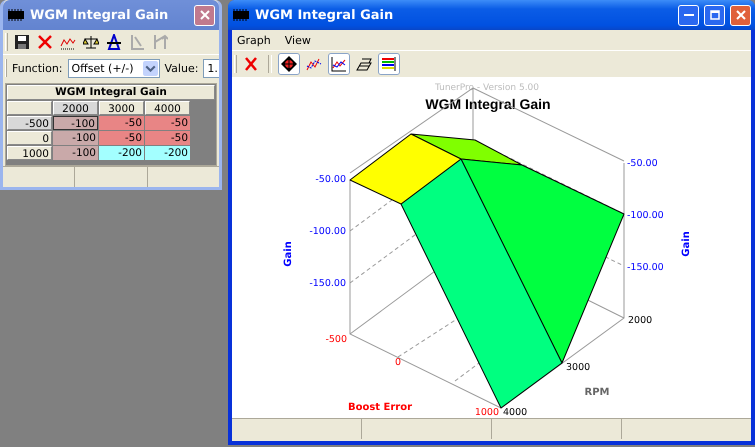 The width and height of the screenshot is (755, 447). I want to click on save-icon, so click(22, 42).